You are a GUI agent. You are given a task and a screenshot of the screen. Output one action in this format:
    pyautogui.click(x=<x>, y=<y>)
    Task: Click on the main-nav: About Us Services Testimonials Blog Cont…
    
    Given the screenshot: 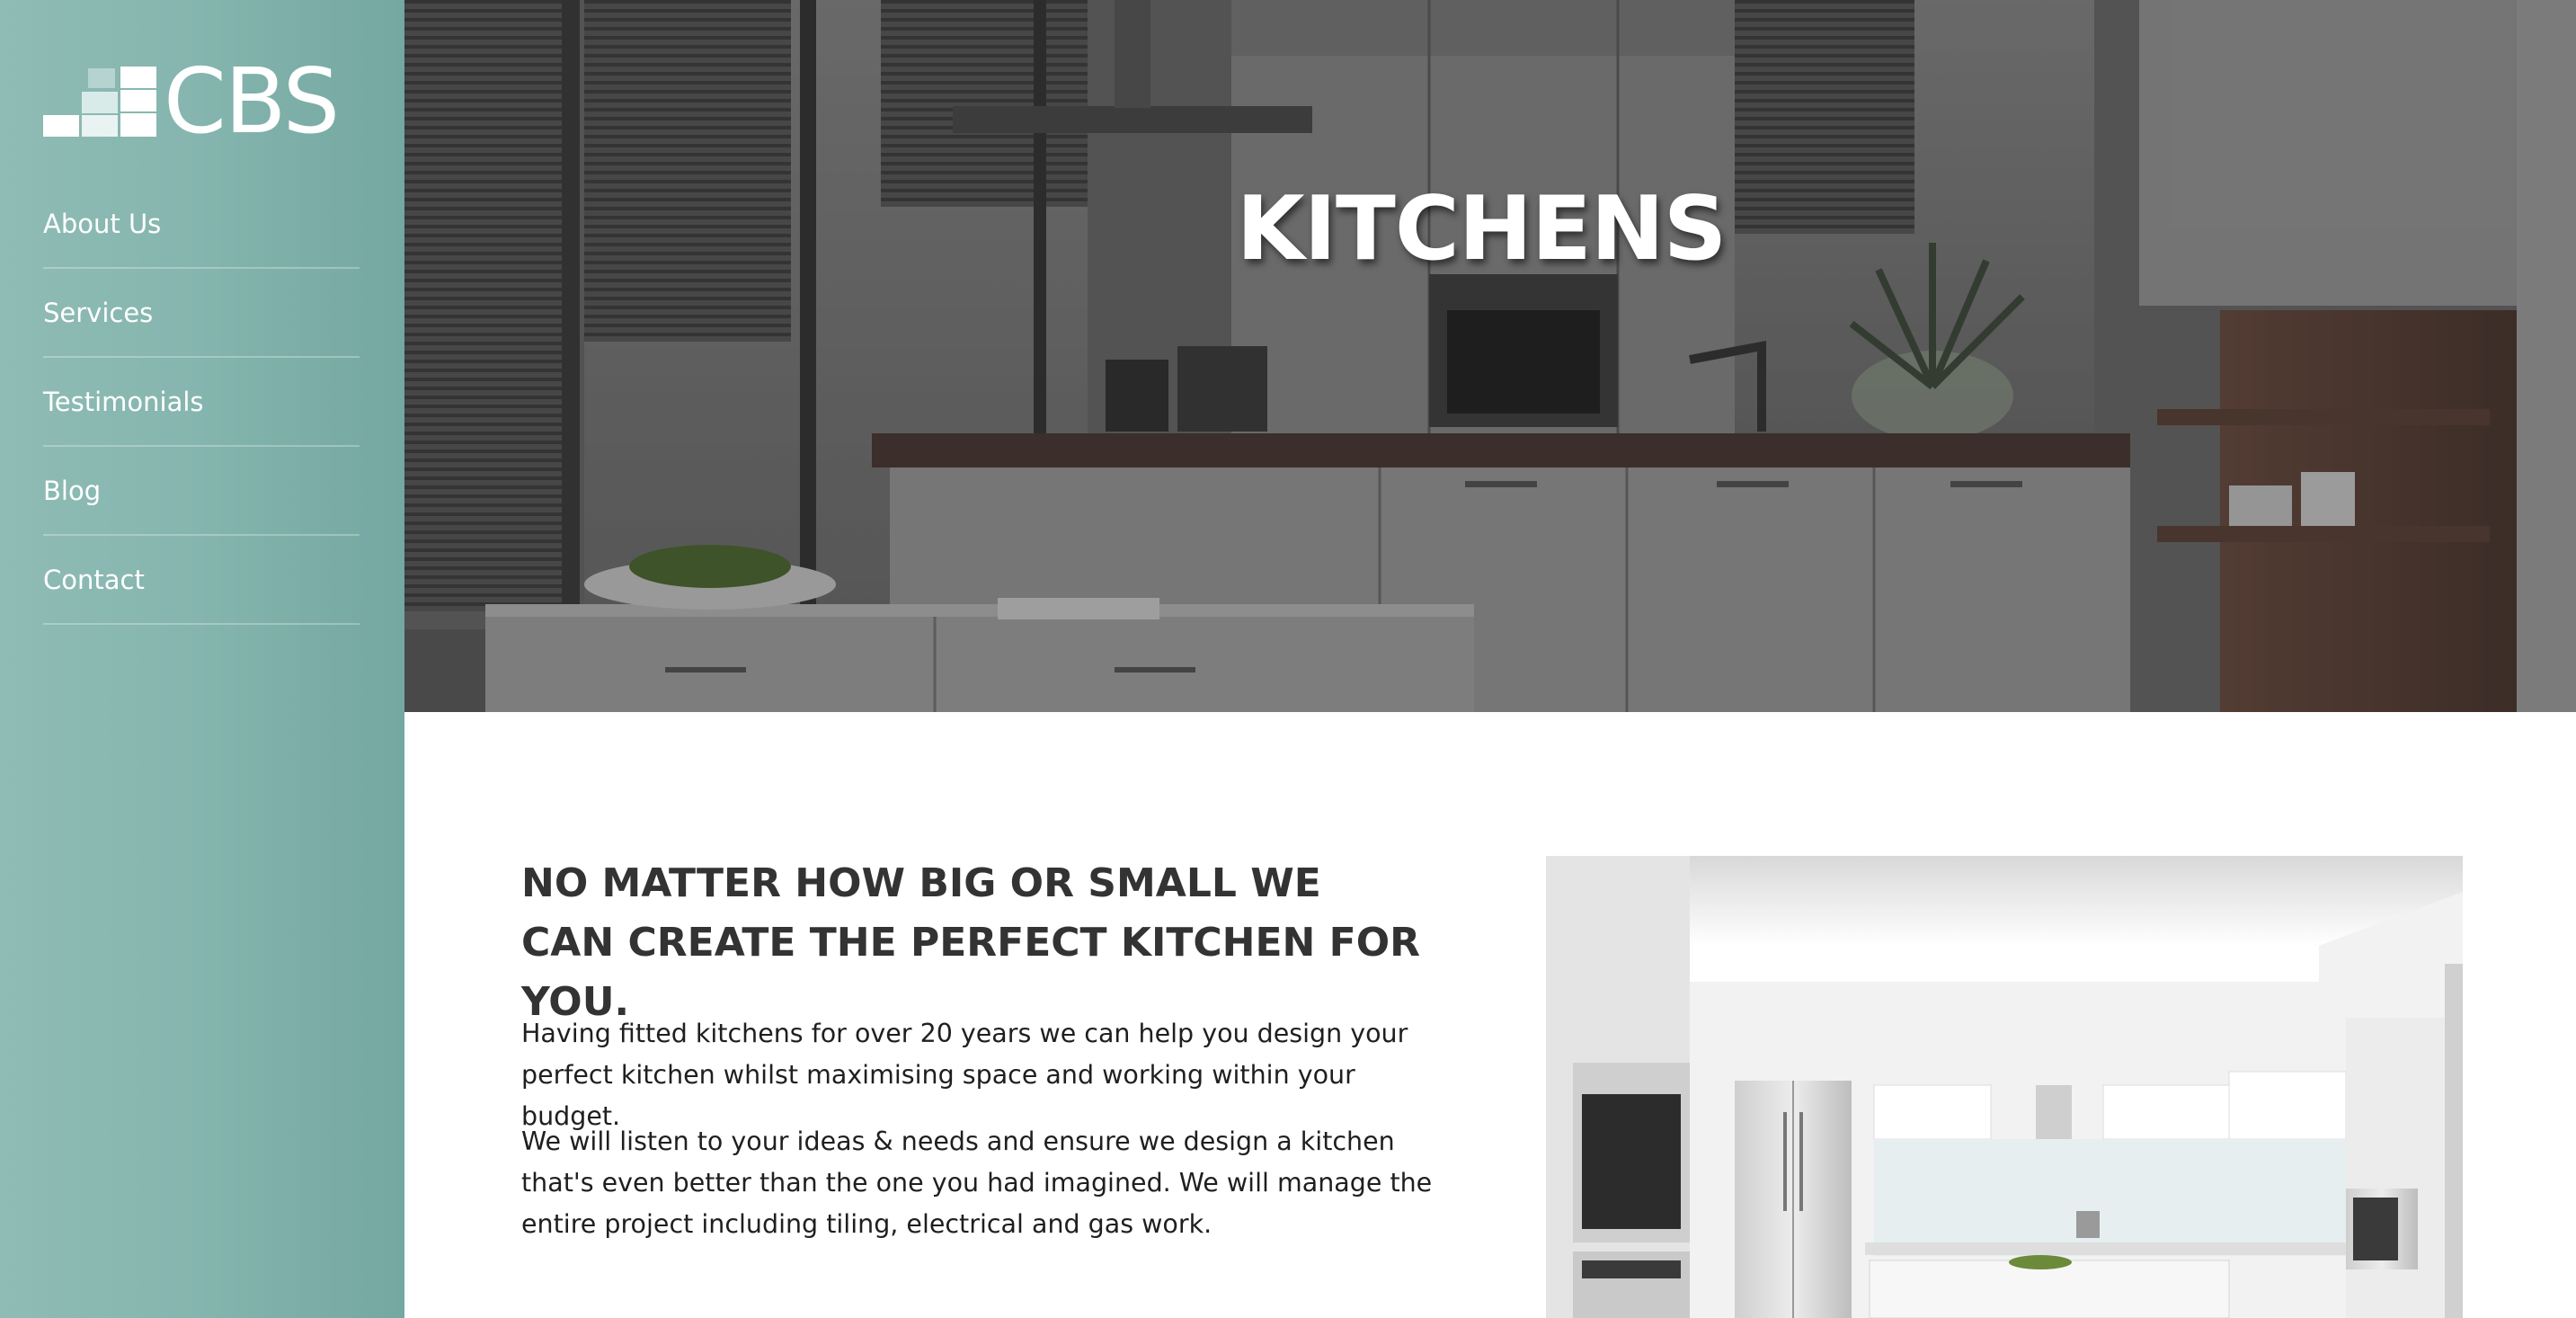 What is the action you would take?
    pyautogui.click(x=201, y=402)
    